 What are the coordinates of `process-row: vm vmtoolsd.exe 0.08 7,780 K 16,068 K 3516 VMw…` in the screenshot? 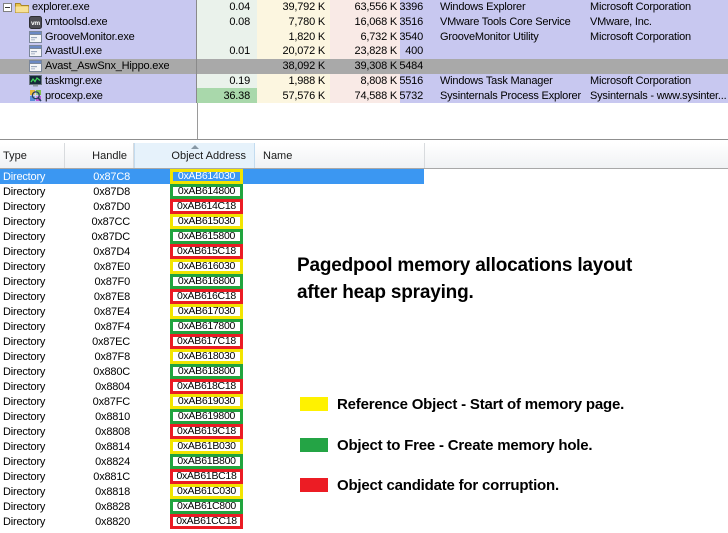 It's located at (364, 22).